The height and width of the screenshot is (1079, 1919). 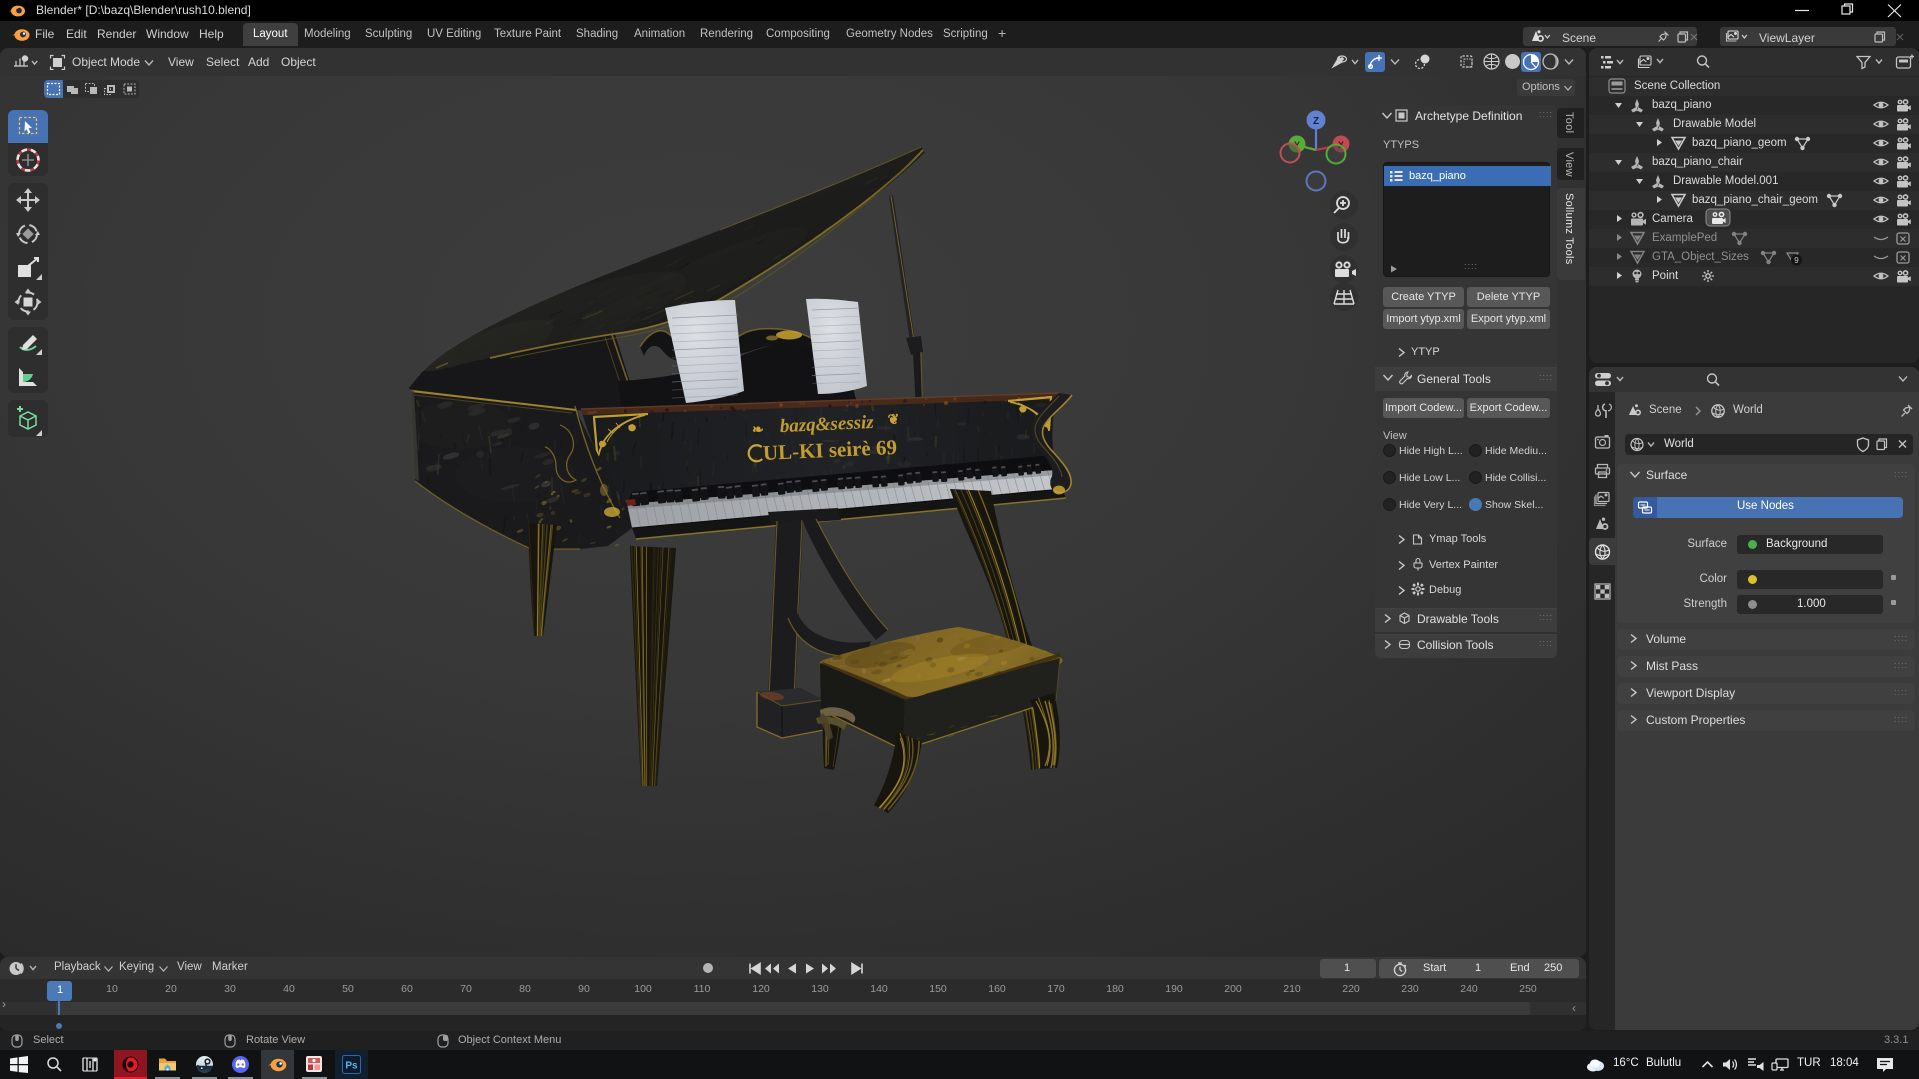 What do you see at coordinates (351, 1066) in the screenshot?
I see `svg-text: Ps` at bounding box center [351, 1066].